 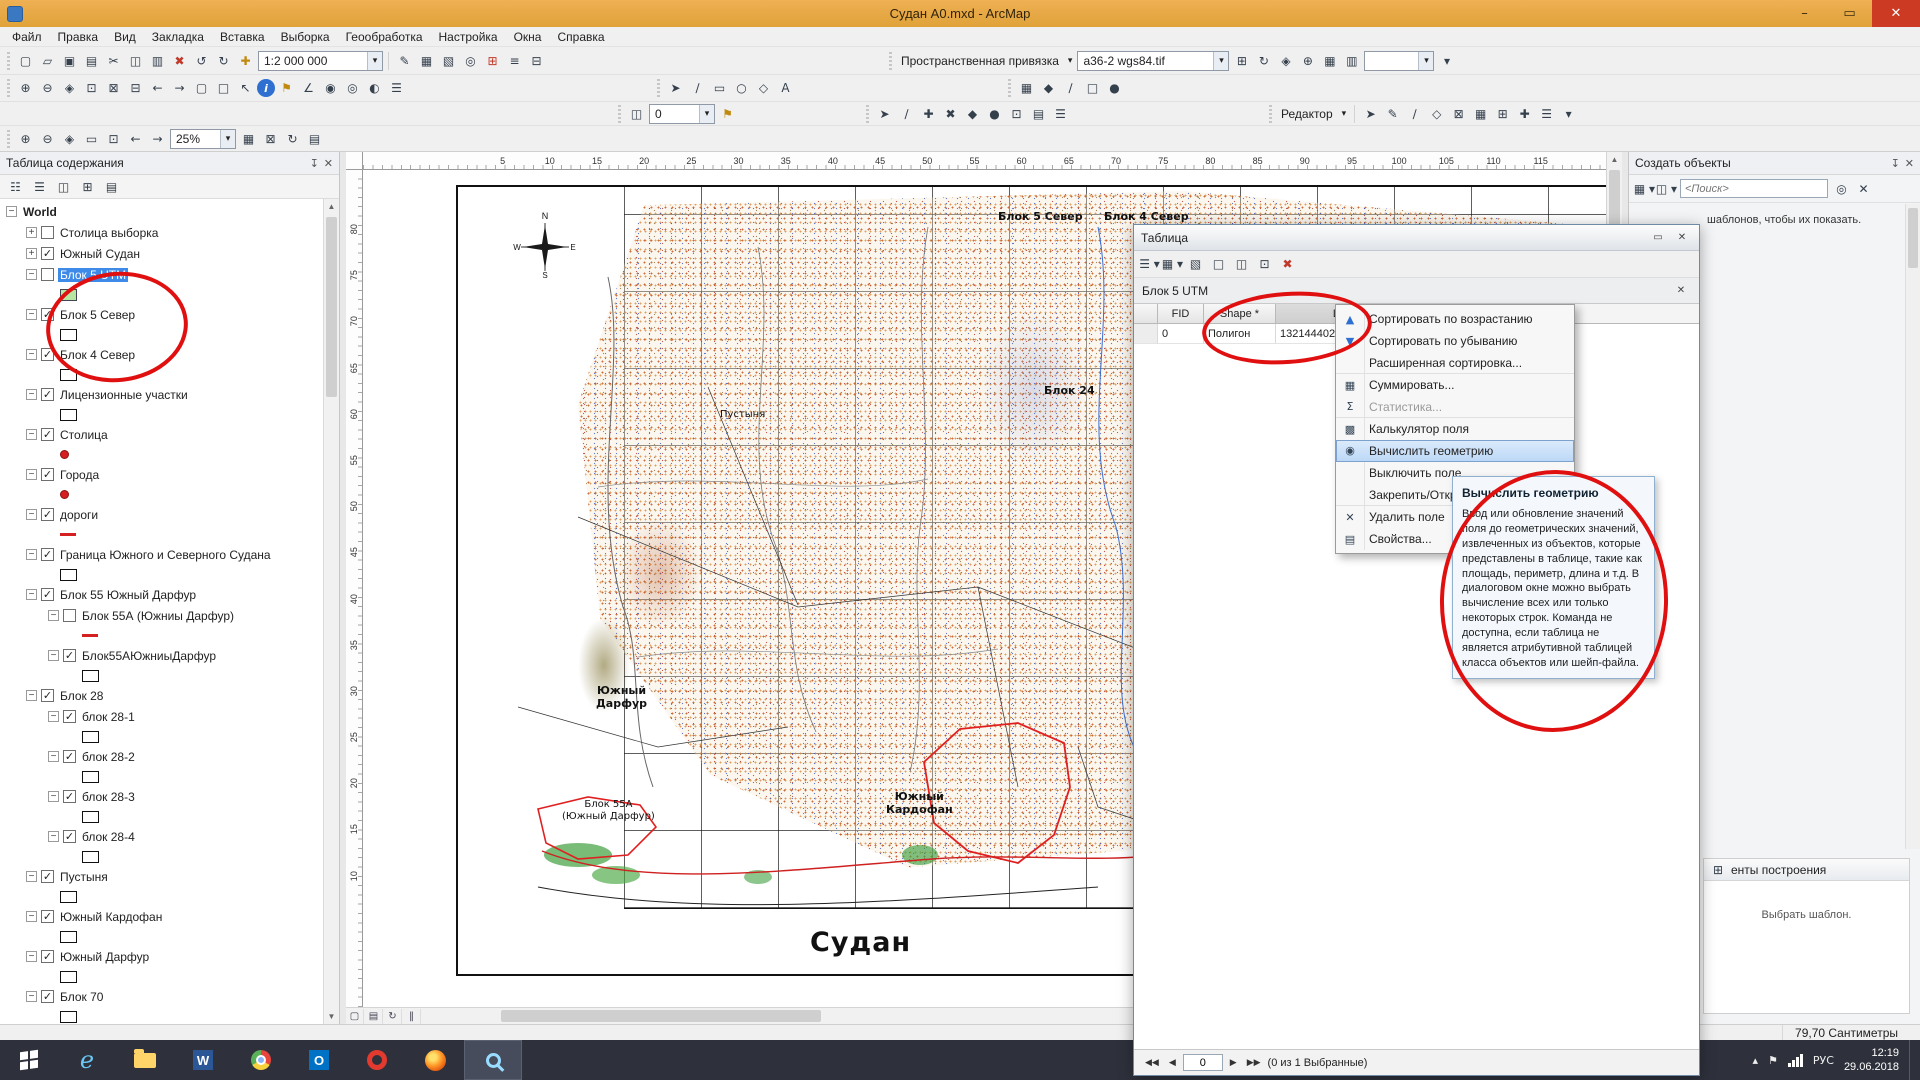 I want to click on editor-more-menu: ☰, so click(x=1546, y=113).